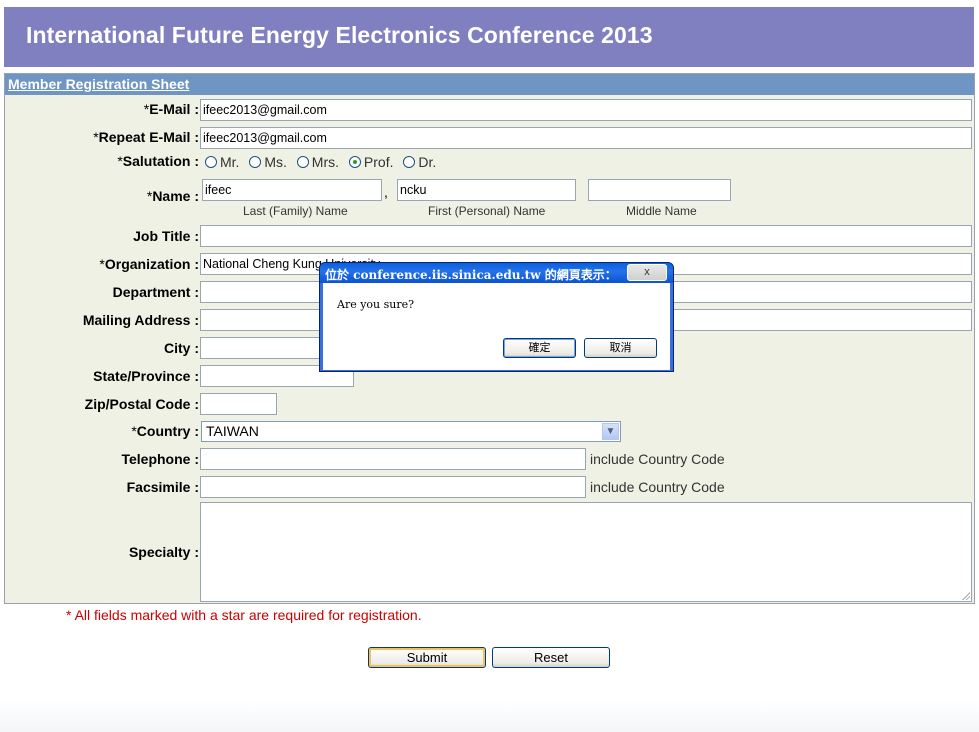 This screenshot has height=732, width=979. I want to click on country-label: *Country :, so click(165, 431).